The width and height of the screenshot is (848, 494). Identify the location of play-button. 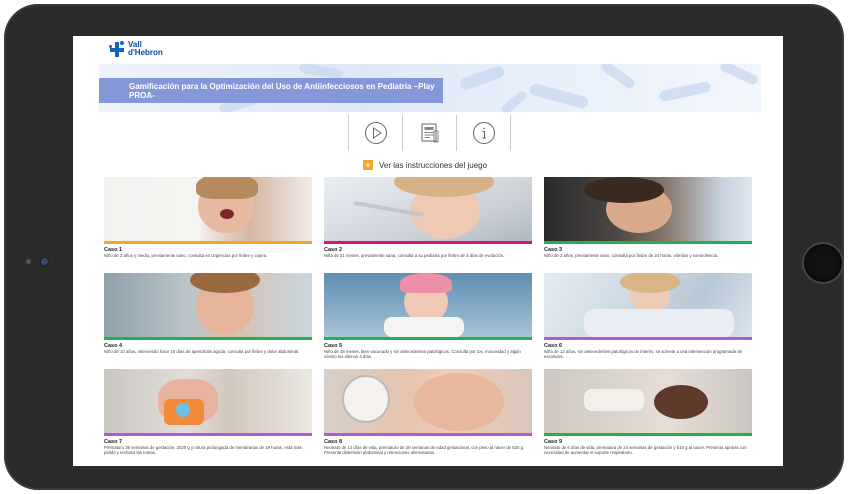
(375, 133).